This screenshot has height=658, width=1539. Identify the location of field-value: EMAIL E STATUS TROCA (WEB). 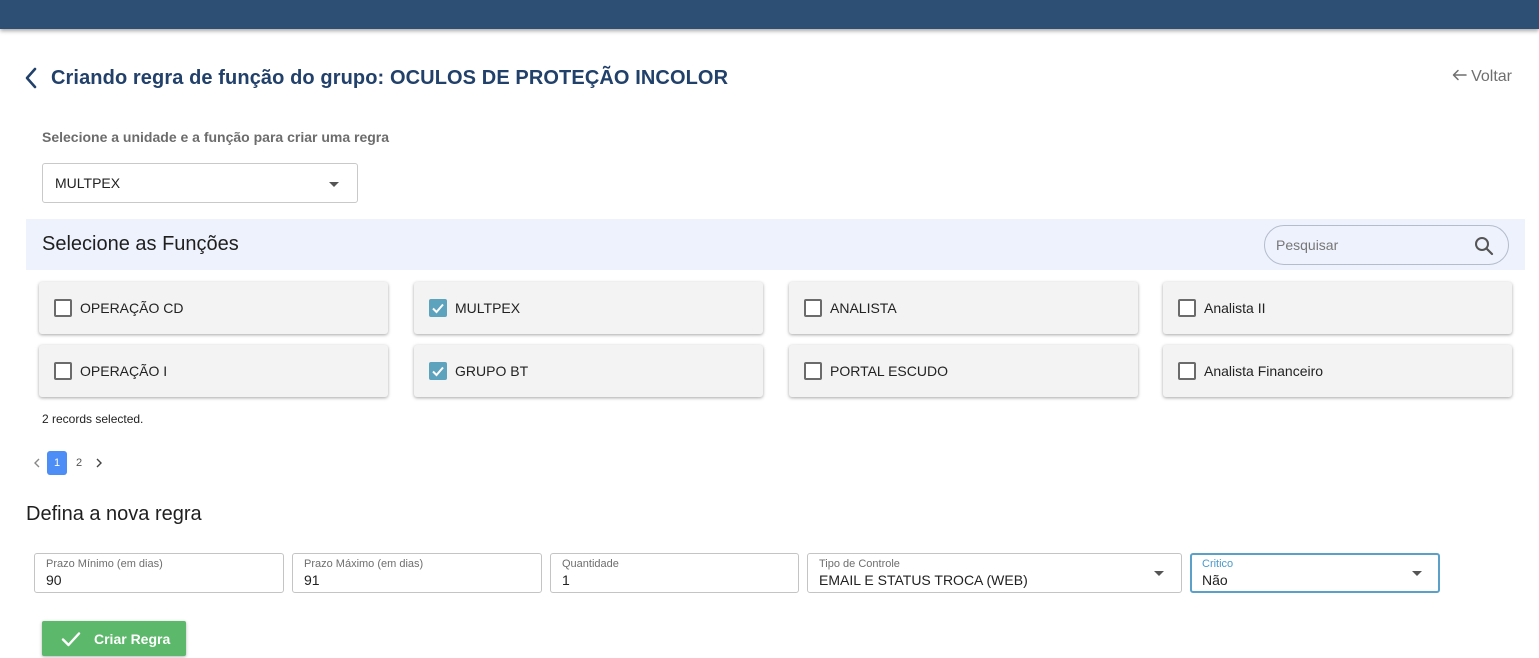
(923, 580).